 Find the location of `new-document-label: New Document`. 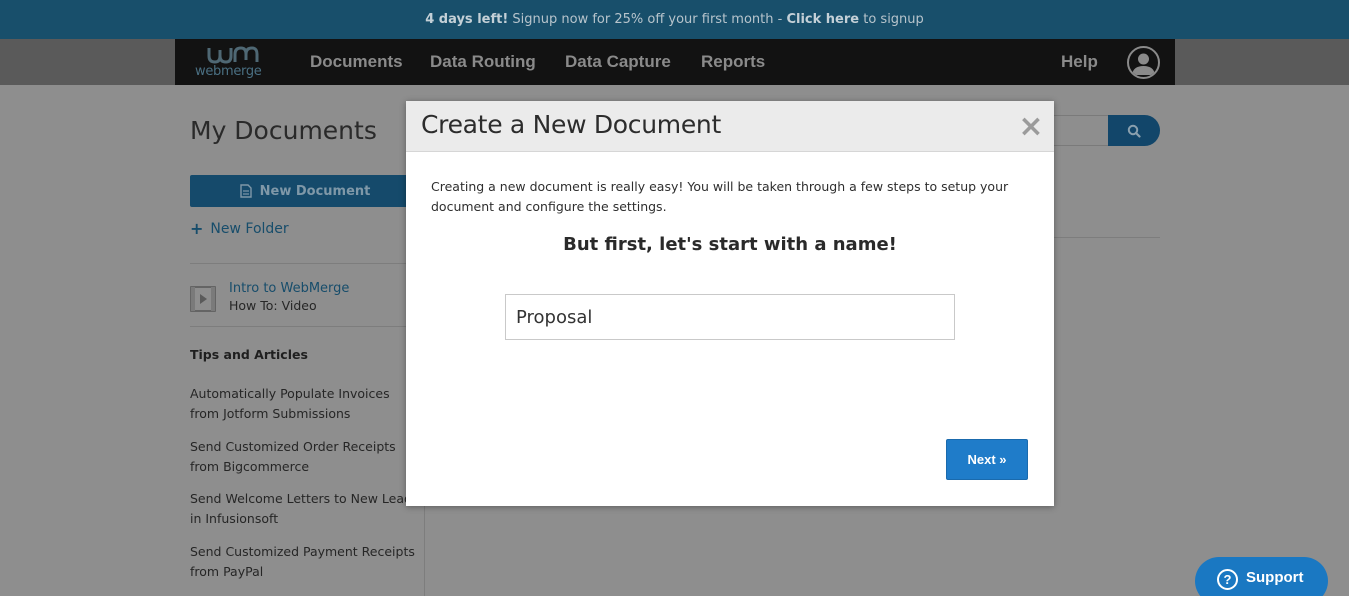

new-document-label: New Document is located at coordinates (315, 191).